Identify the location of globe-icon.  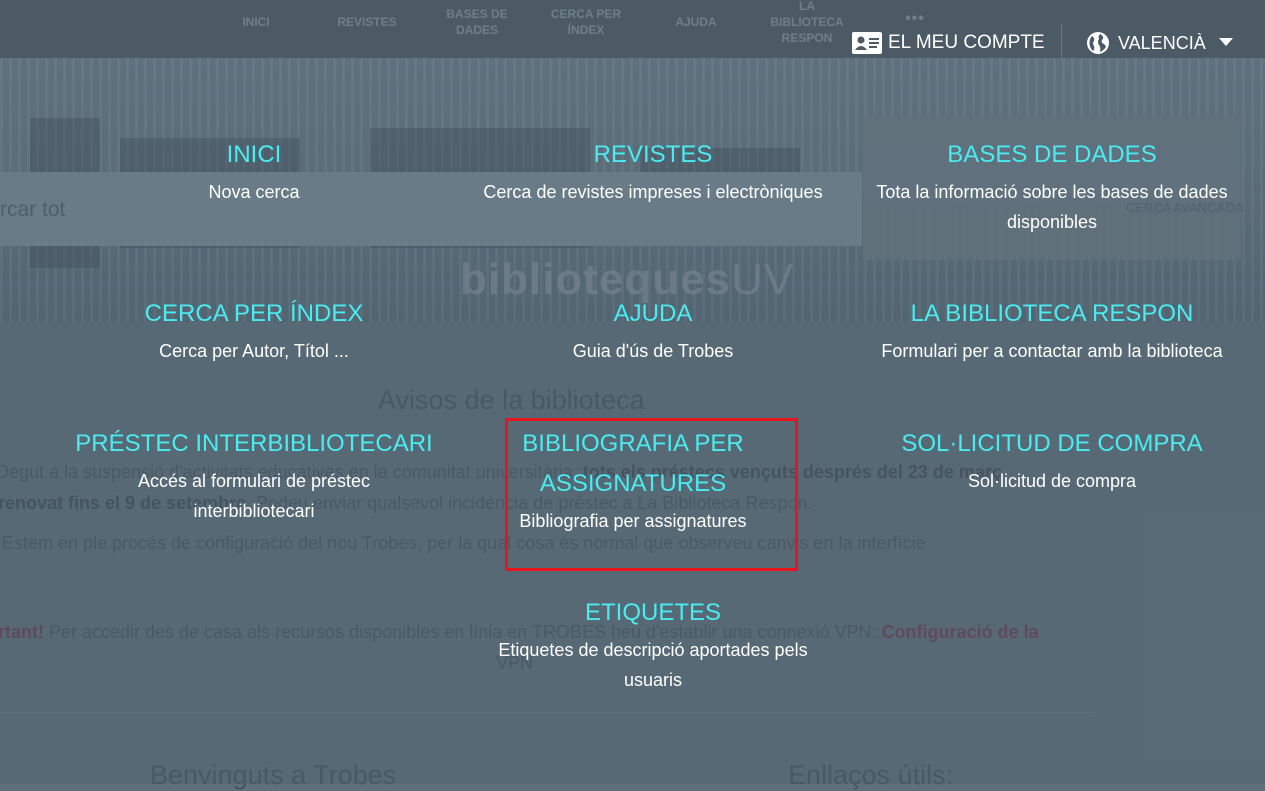
(1098, 43).